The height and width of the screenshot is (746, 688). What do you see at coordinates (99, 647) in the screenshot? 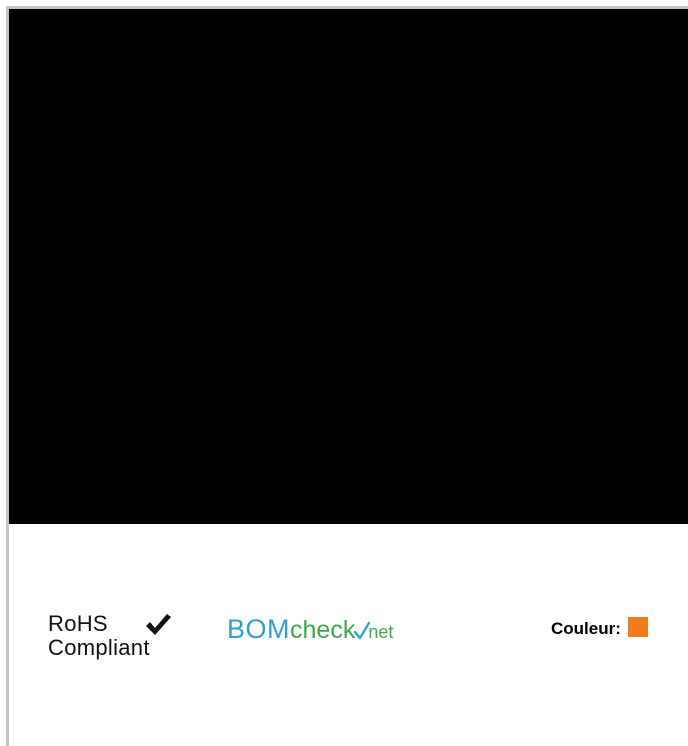
I see `rohs-subtitle: Compliant` at bounding box center [99, 647].